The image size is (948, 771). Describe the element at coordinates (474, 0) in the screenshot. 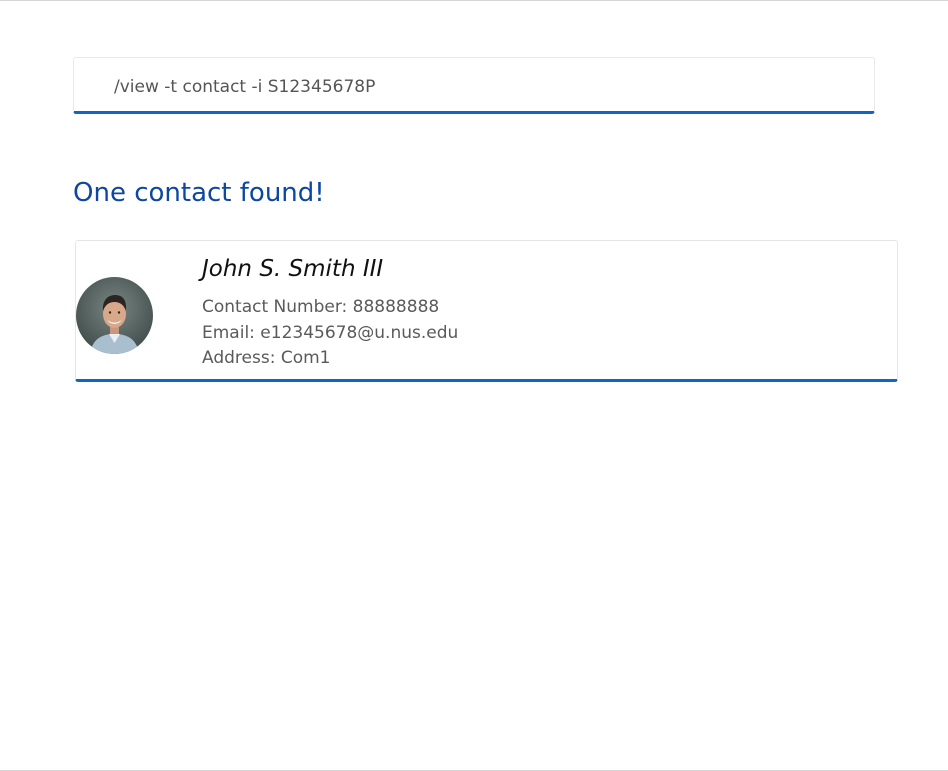

I see `top-divider` at that location.